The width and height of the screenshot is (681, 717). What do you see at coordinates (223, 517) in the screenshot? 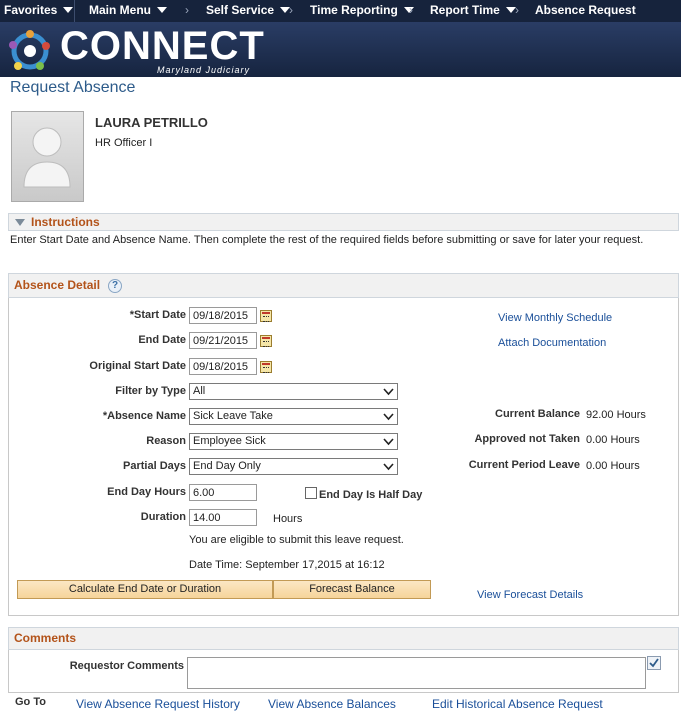
I see `duration-input` at bounding box center [223, 517].